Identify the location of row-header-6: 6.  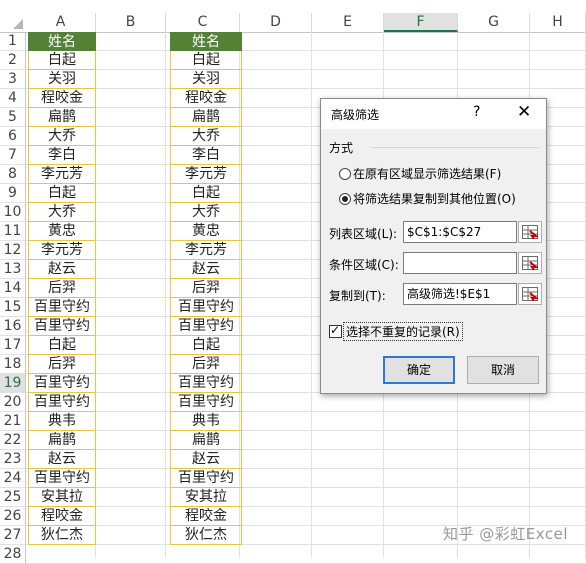
(13, 136).